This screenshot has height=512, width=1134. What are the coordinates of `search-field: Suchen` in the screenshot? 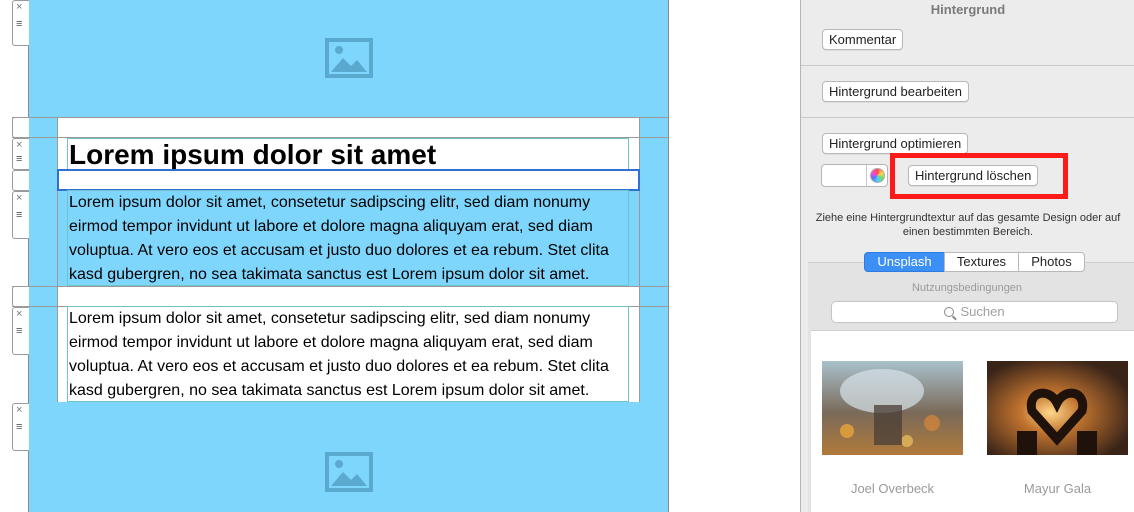 It's located at (974, 312).